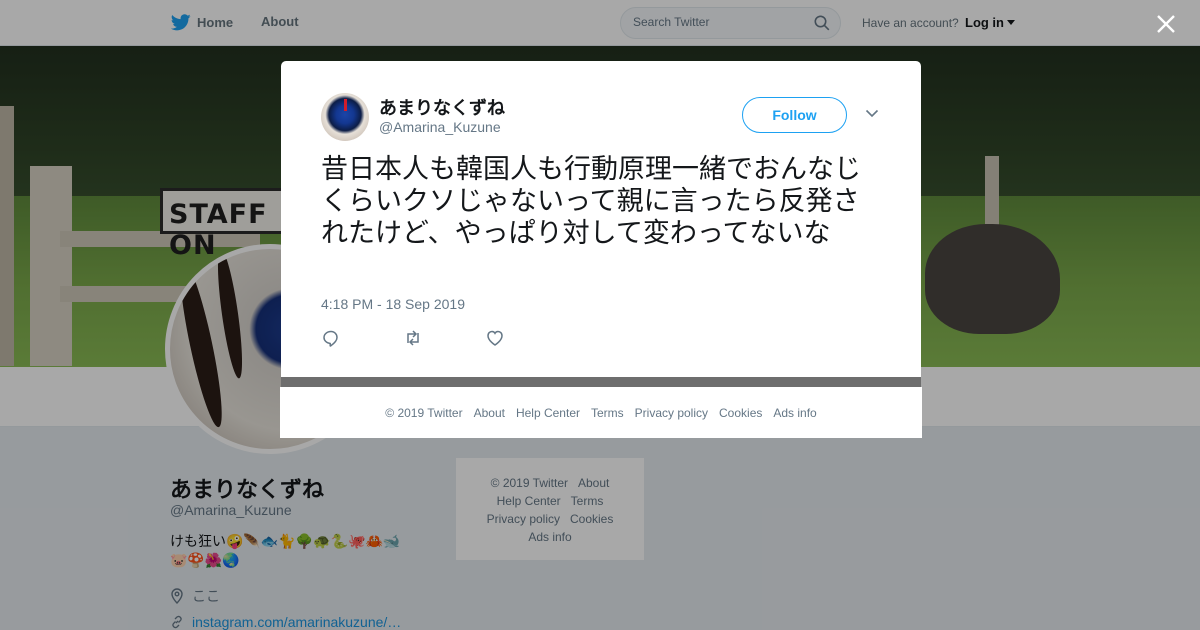 Image resolution: width=1200 pixels, height=630 pixels. Describe the element at coordinates (740, 413) in the screenshot. I see `modal-footer-cookies-link: Cookies` at that location.